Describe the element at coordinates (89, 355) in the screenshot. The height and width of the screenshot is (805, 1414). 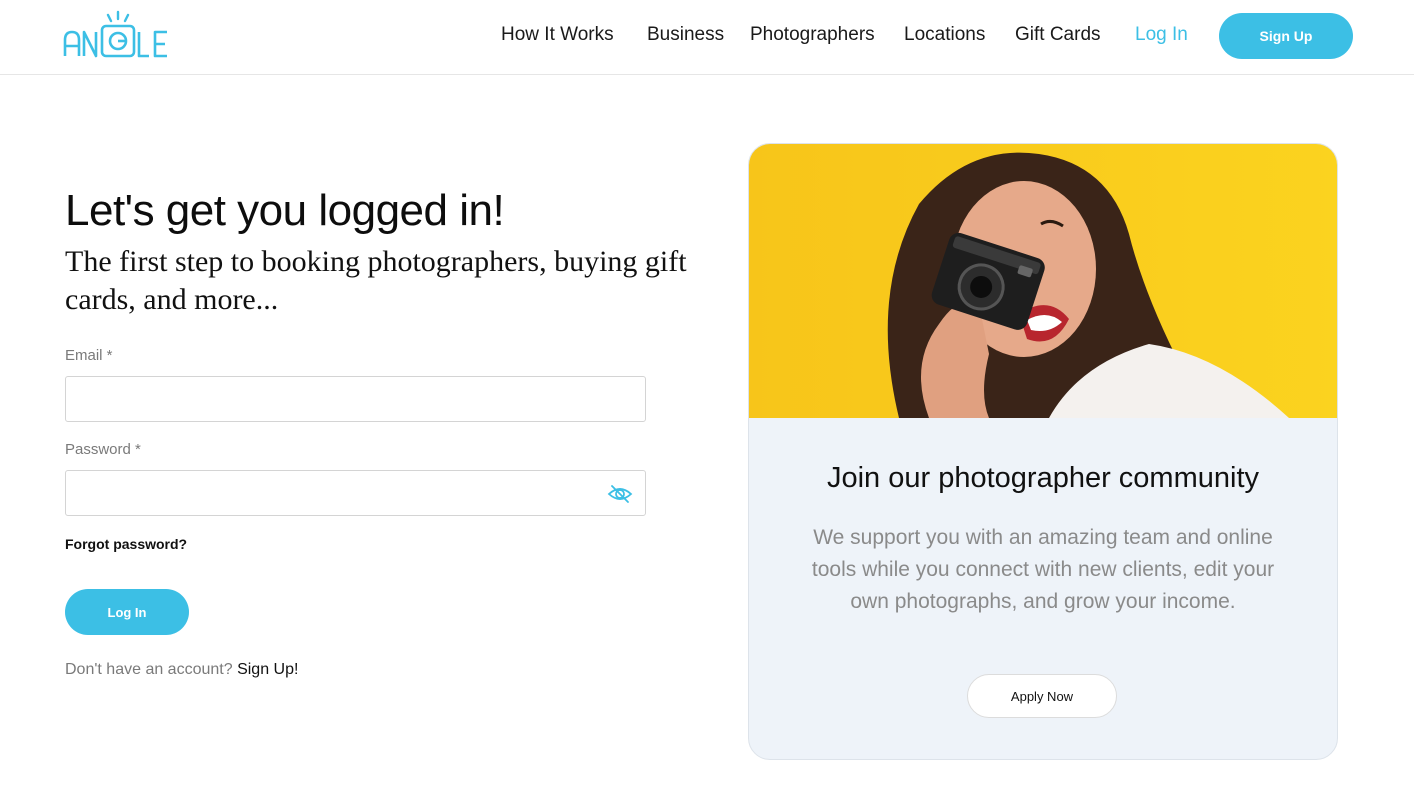
I see `email-label: Email *` at that location.